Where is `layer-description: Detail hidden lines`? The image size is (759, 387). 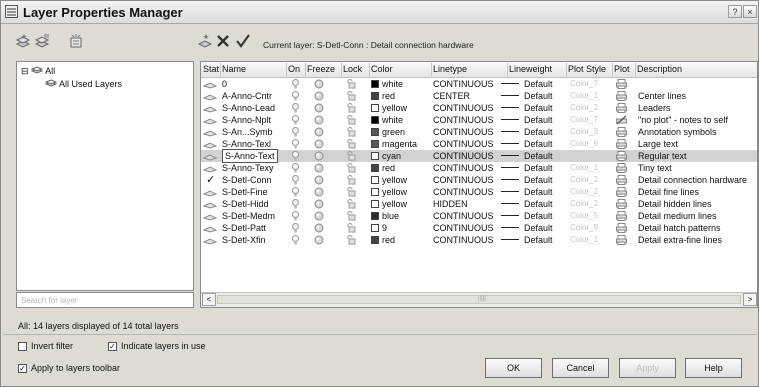 layer-description: Detail hidden lines is located at coordinates (675, 204).